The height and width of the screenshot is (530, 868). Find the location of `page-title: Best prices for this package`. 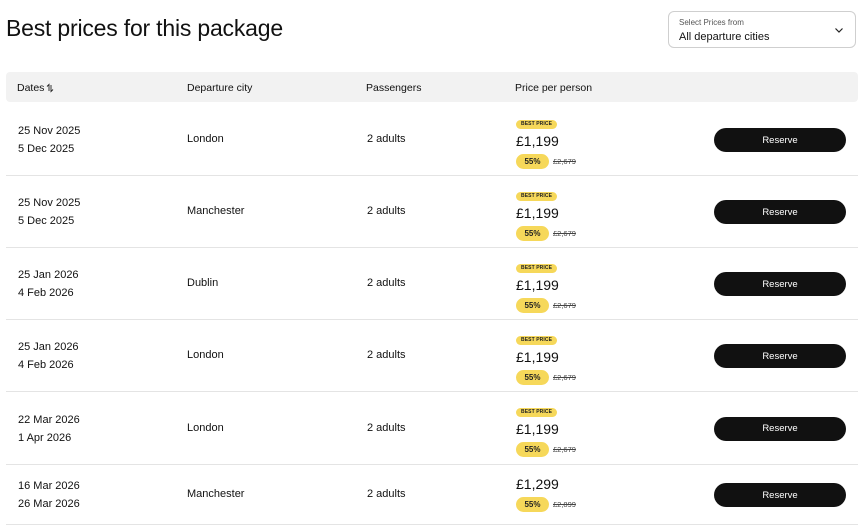

page-title: Best prices for this package is located at coordinates (144, 28).